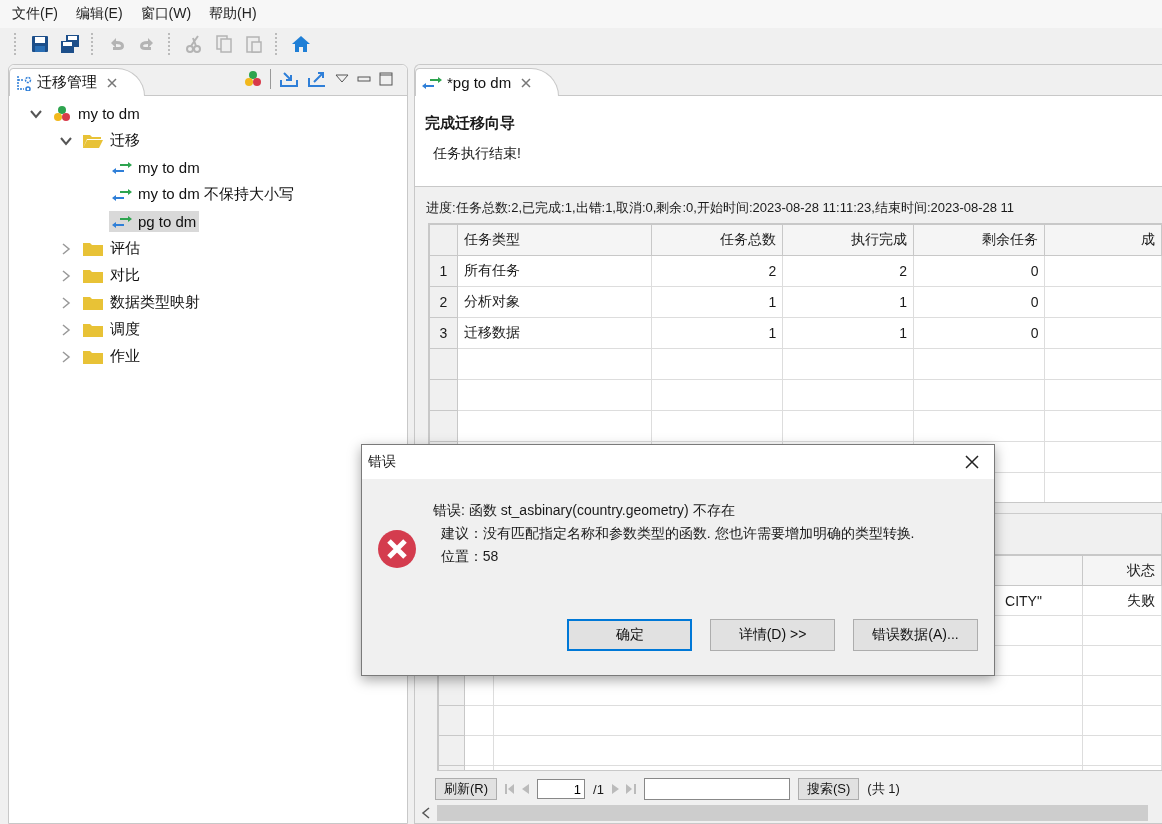 This screenshot has height=824, width=1162. I want to click on wizard-heading: 完成迁移向导, so click(470, 123).